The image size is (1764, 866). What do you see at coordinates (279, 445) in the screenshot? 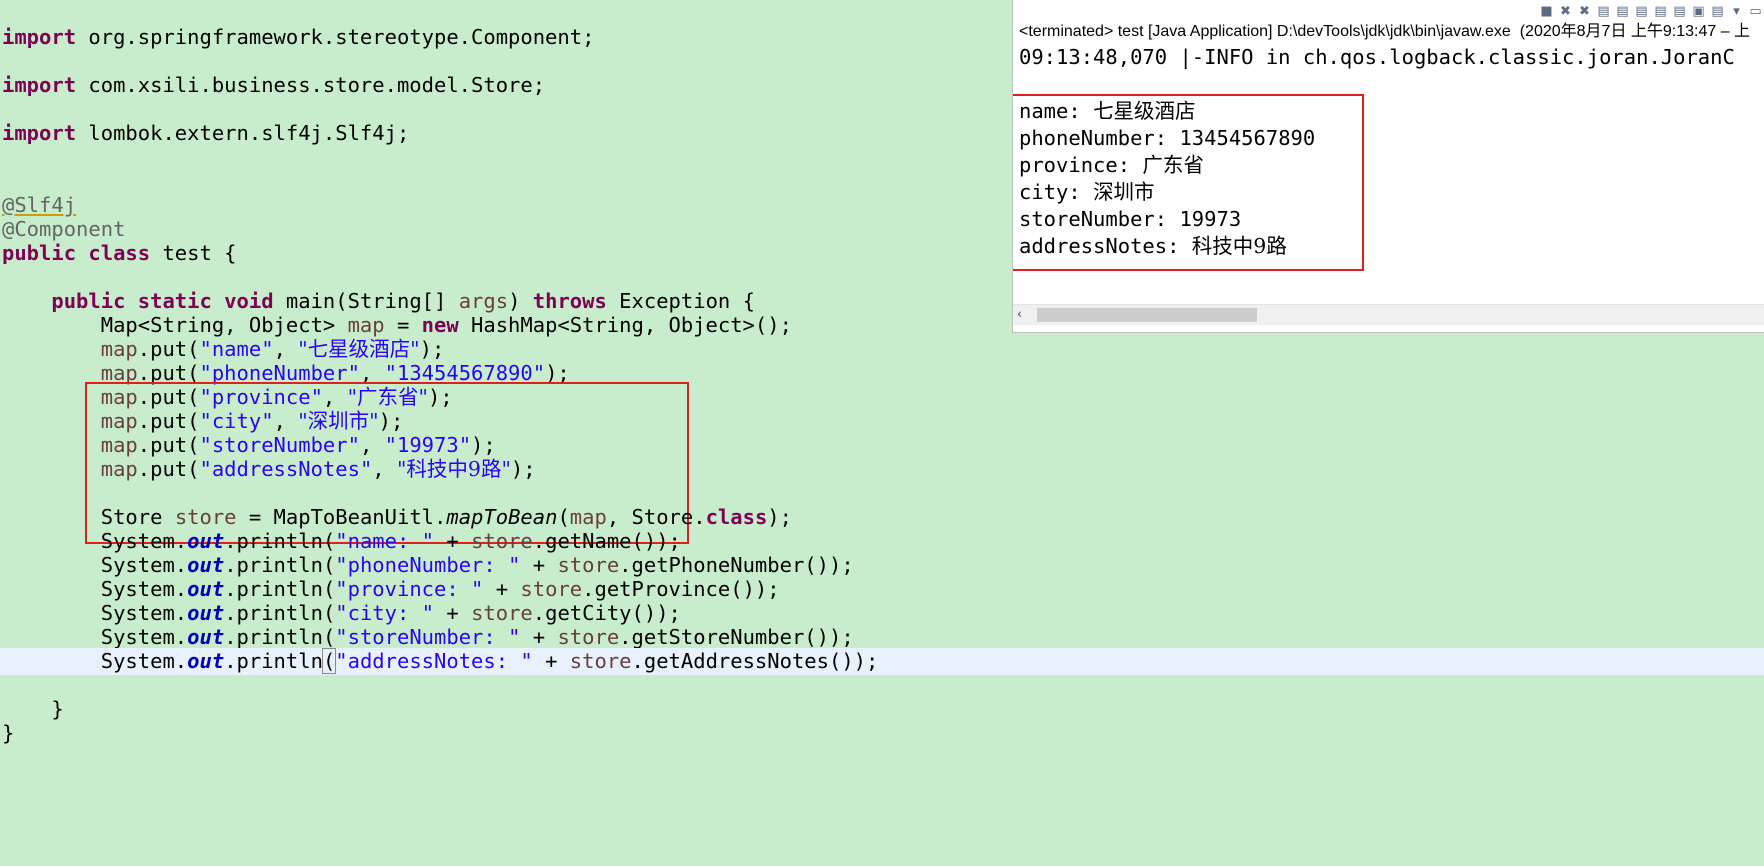
I see `string-literal: "storeNumber"` at bounding box center [279, 445].